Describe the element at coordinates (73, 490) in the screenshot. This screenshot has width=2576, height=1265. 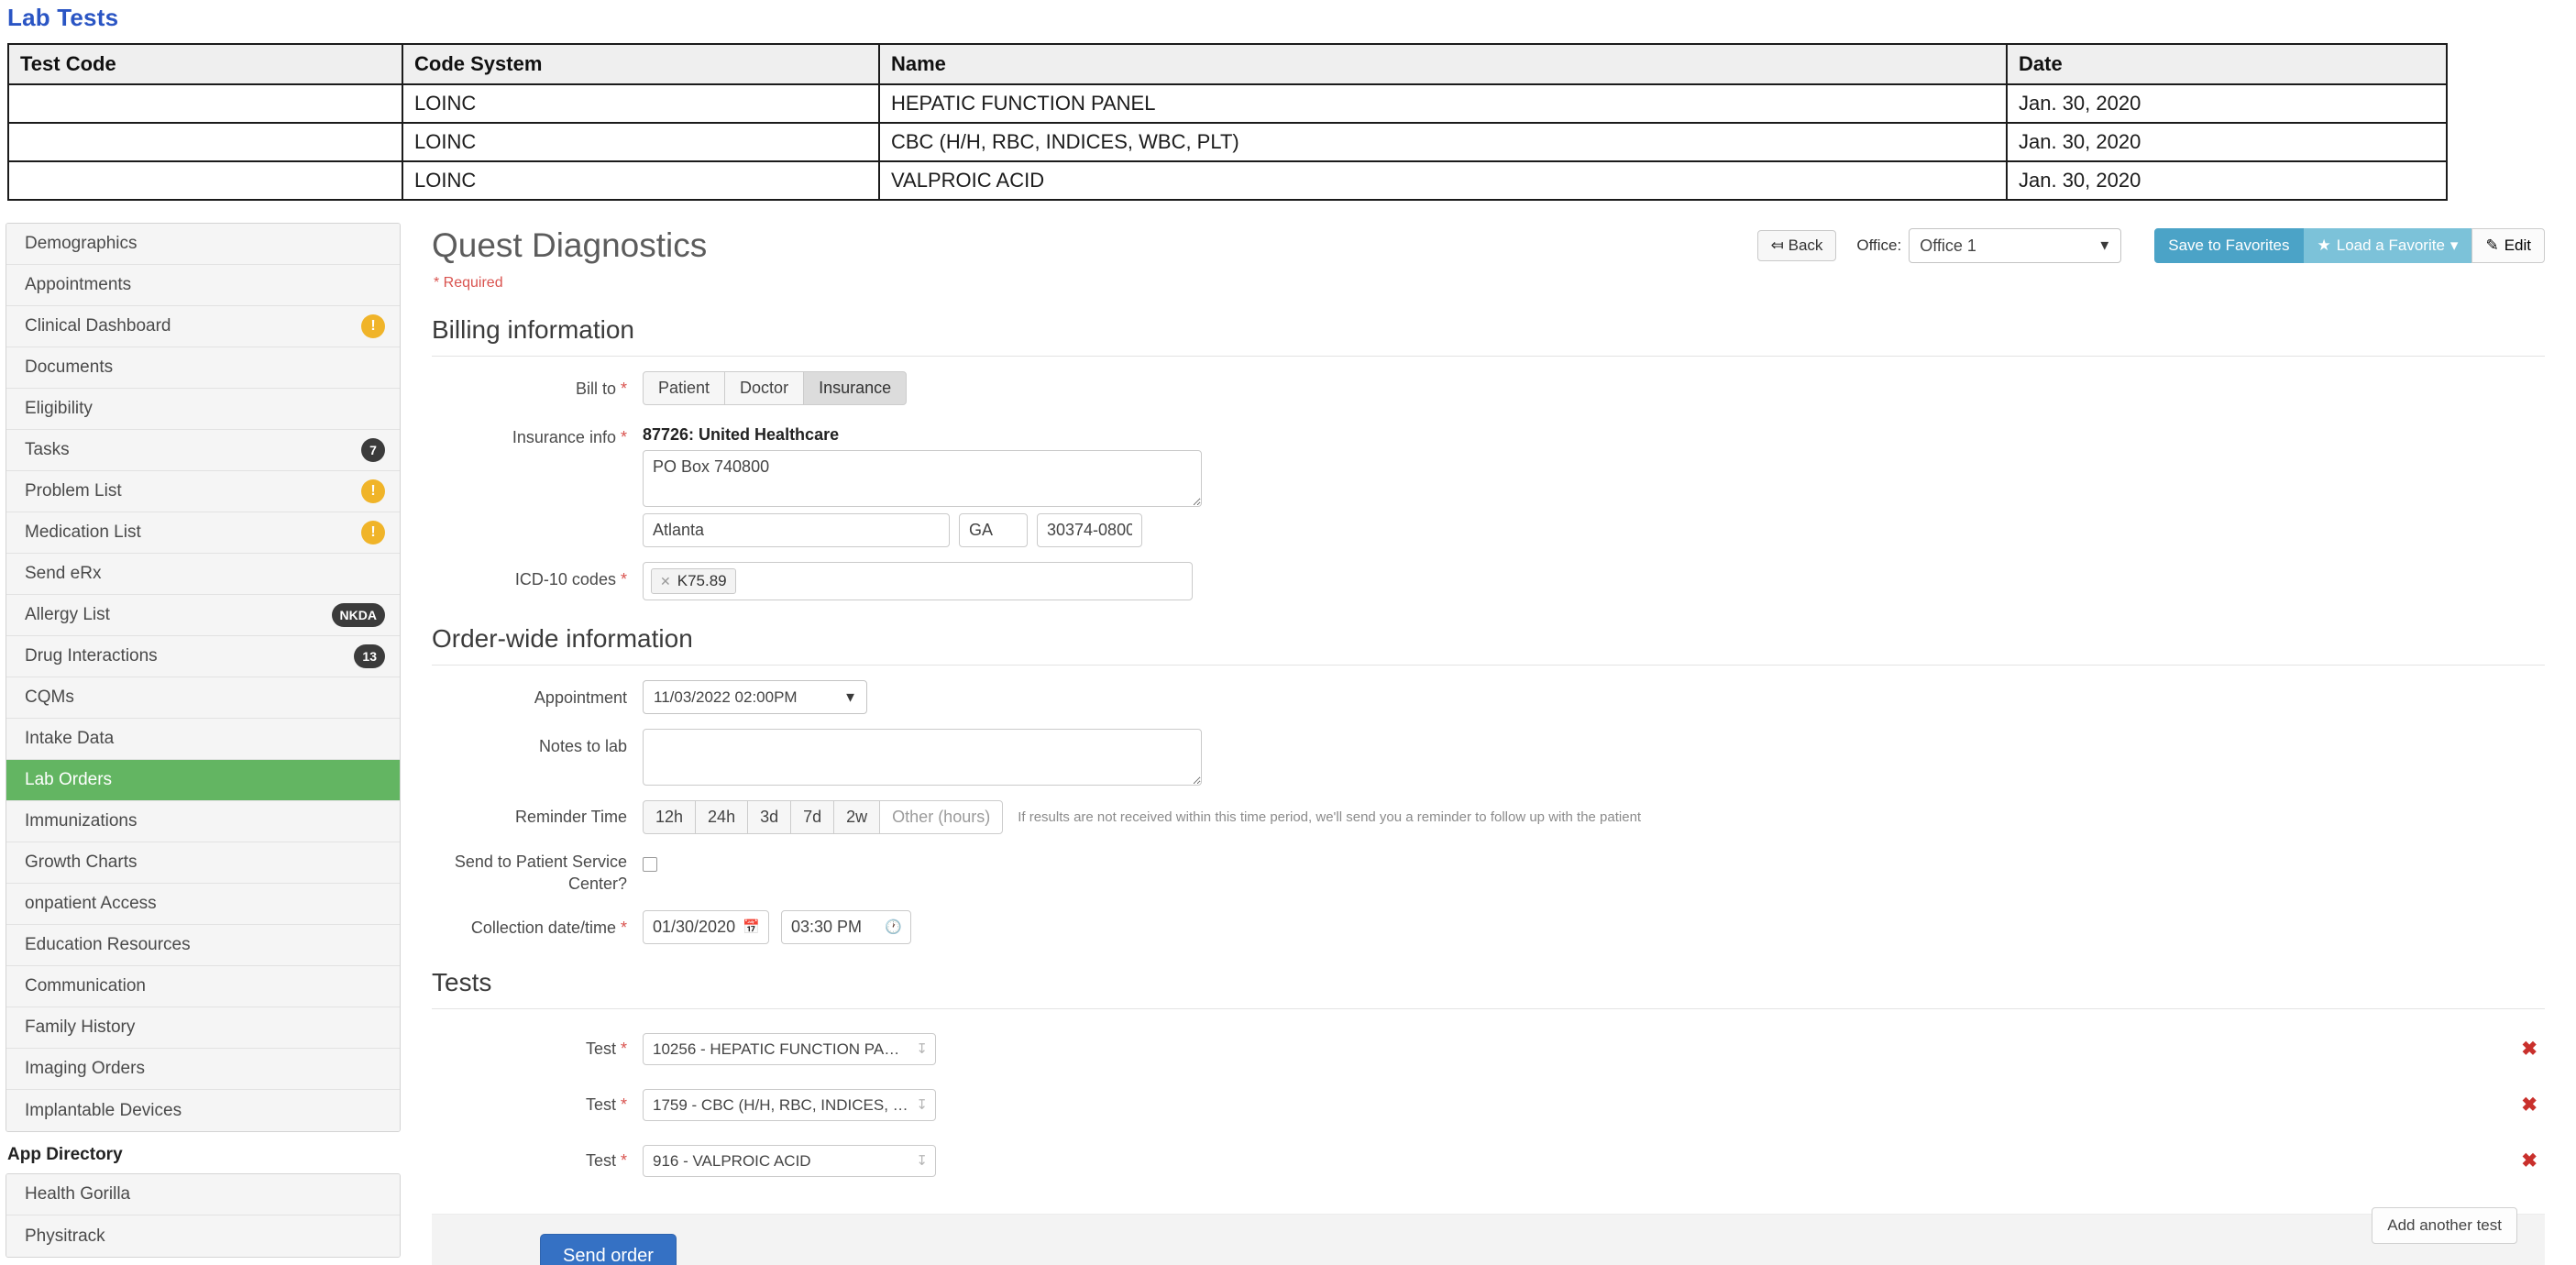
I see `sidebar-item-label: Problem List` at that location.